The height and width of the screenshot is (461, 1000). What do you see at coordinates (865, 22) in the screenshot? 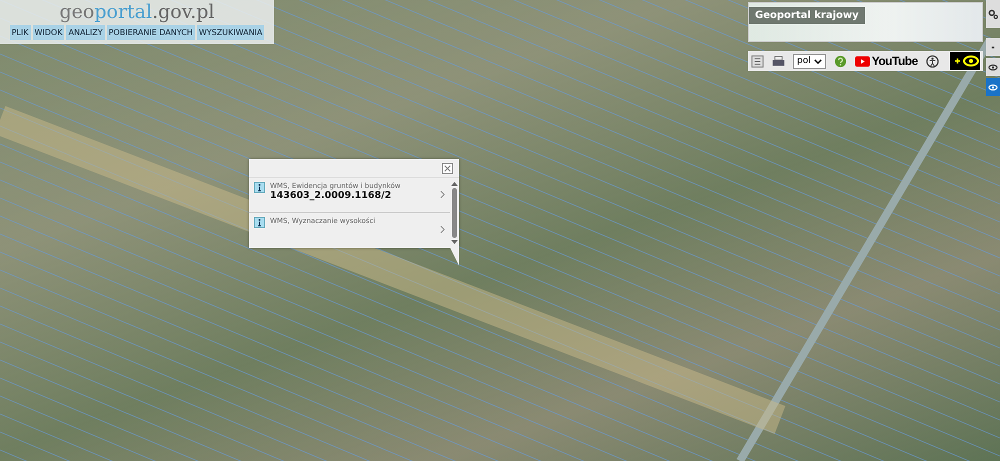
I see `overview-map: Geoportal krajowy` at bounding box center [865, 22].